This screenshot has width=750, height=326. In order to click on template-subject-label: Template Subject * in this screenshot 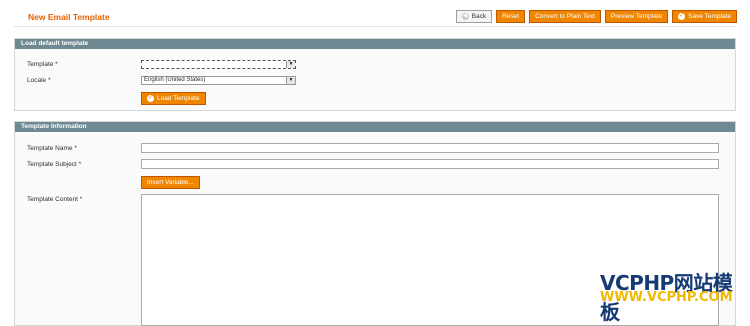, I will do `click(54, 164)`.